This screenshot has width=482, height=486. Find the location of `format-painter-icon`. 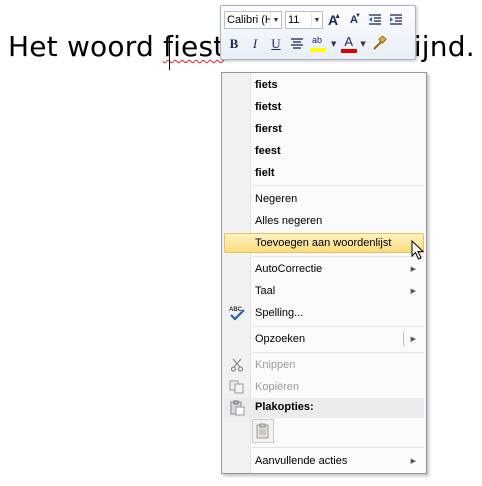

format-painter-icon is located at coordinates (380, 43).